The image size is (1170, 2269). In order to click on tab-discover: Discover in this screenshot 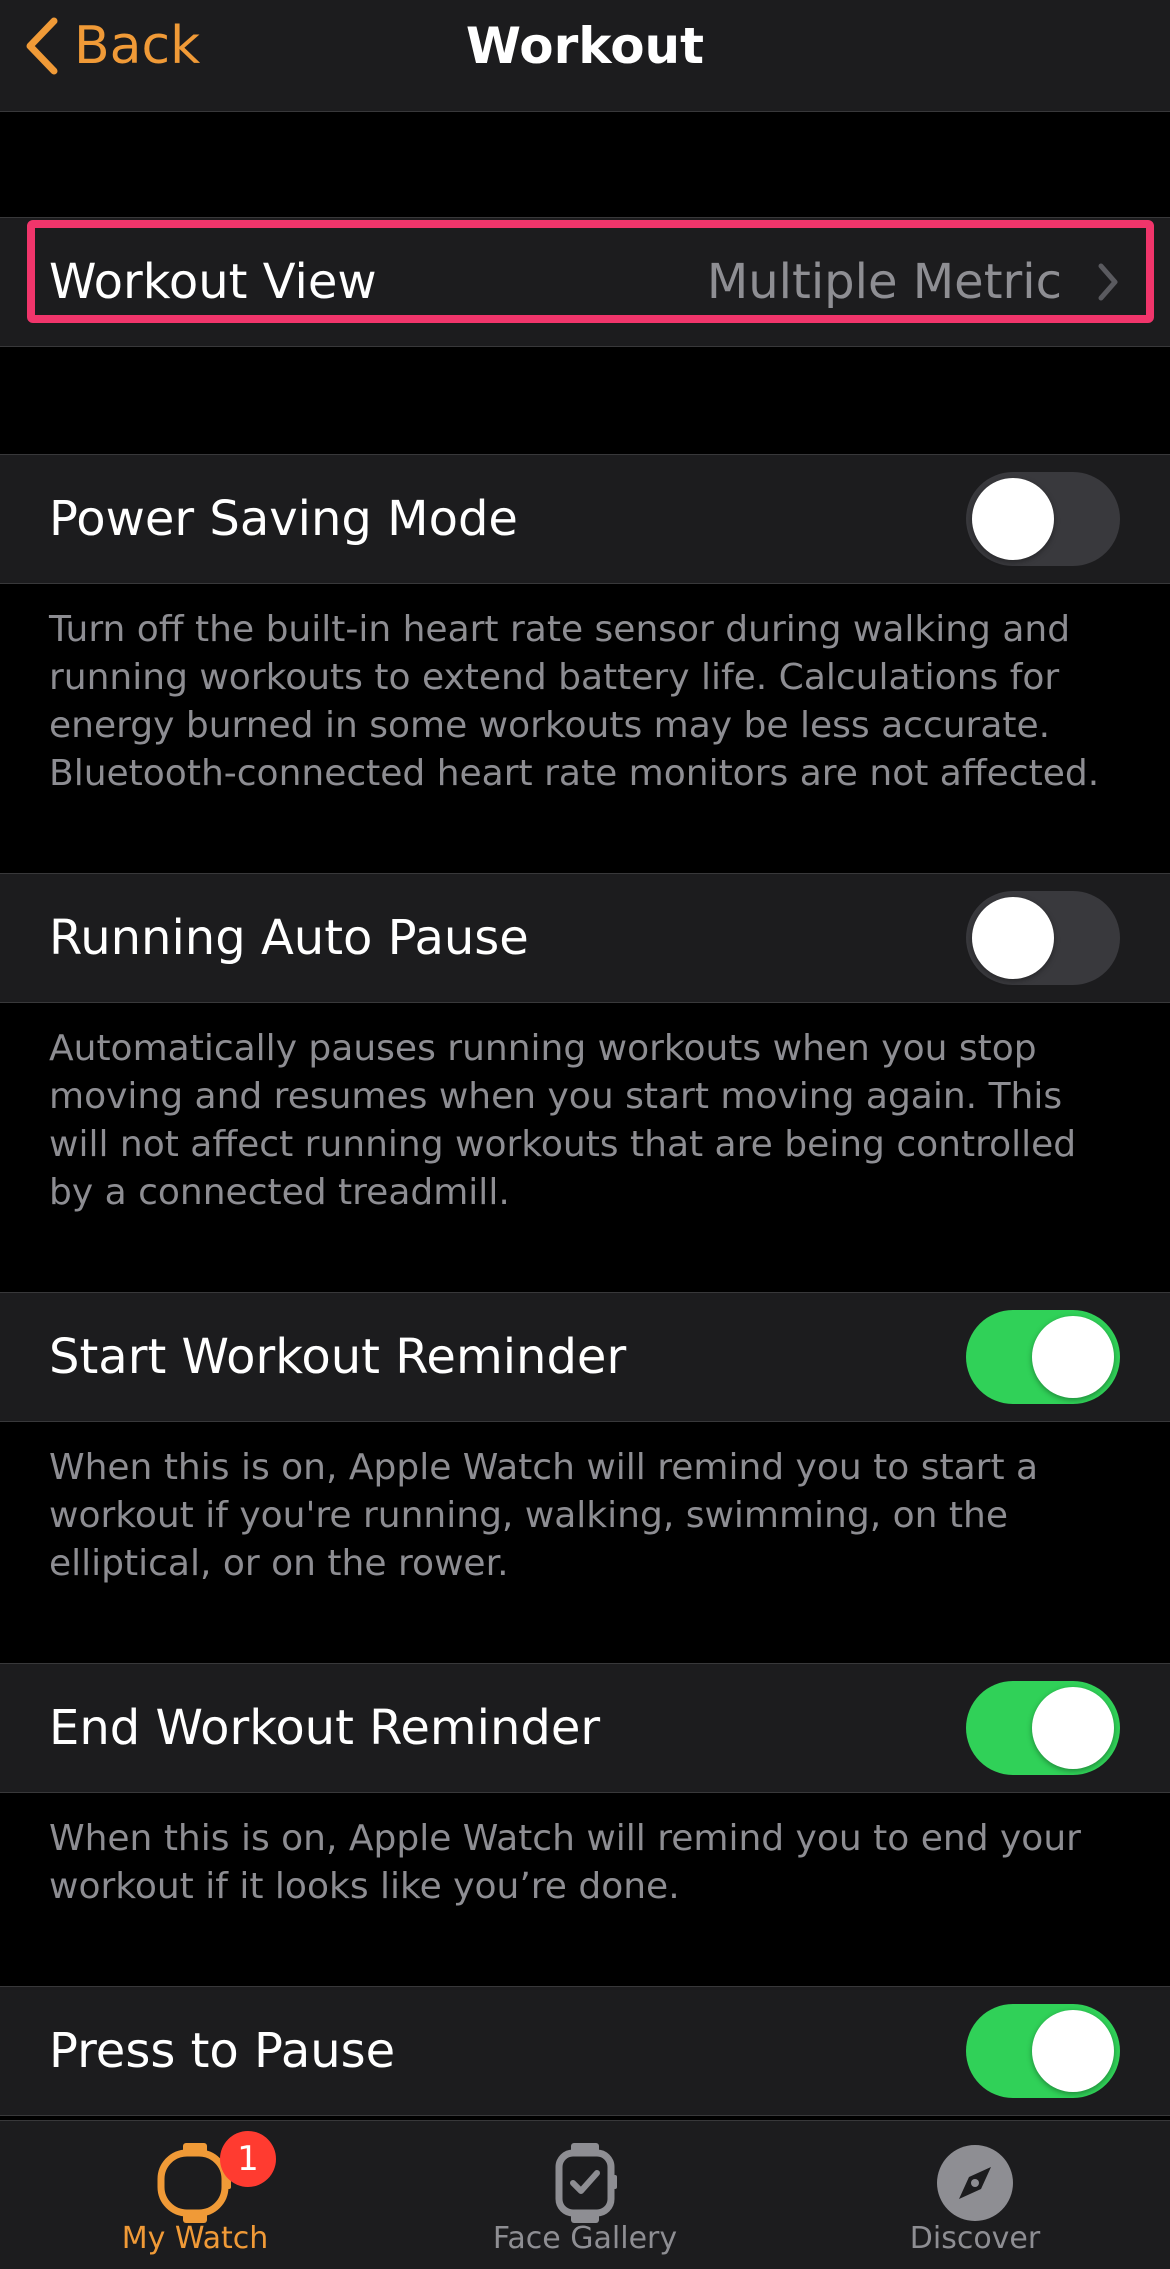, I will do `click(975, 2195)`.